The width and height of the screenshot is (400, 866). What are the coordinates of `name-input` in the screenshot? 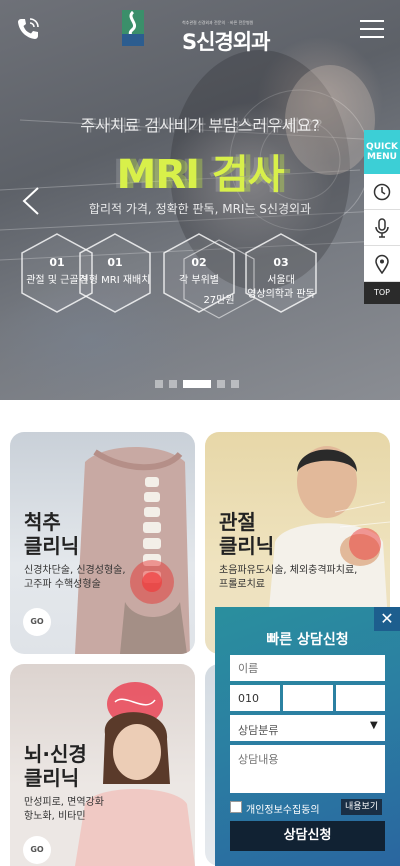 It's located at (307, 668).